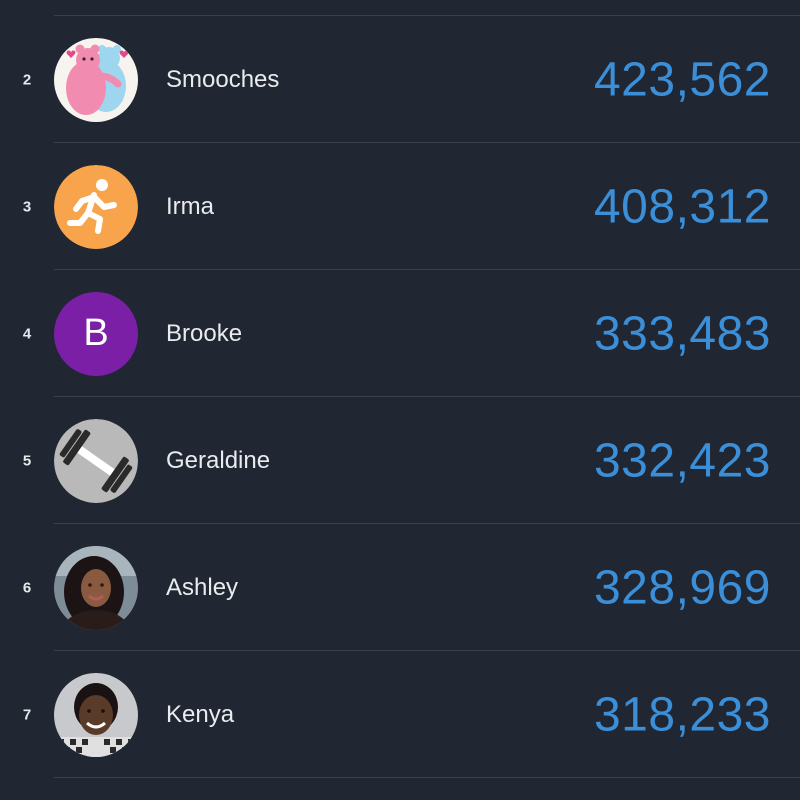 This screenshot has height=800, width=800. Describe the element at coordinates (27, 206) in the screenshot. I see `rank-number: 3` at that location.